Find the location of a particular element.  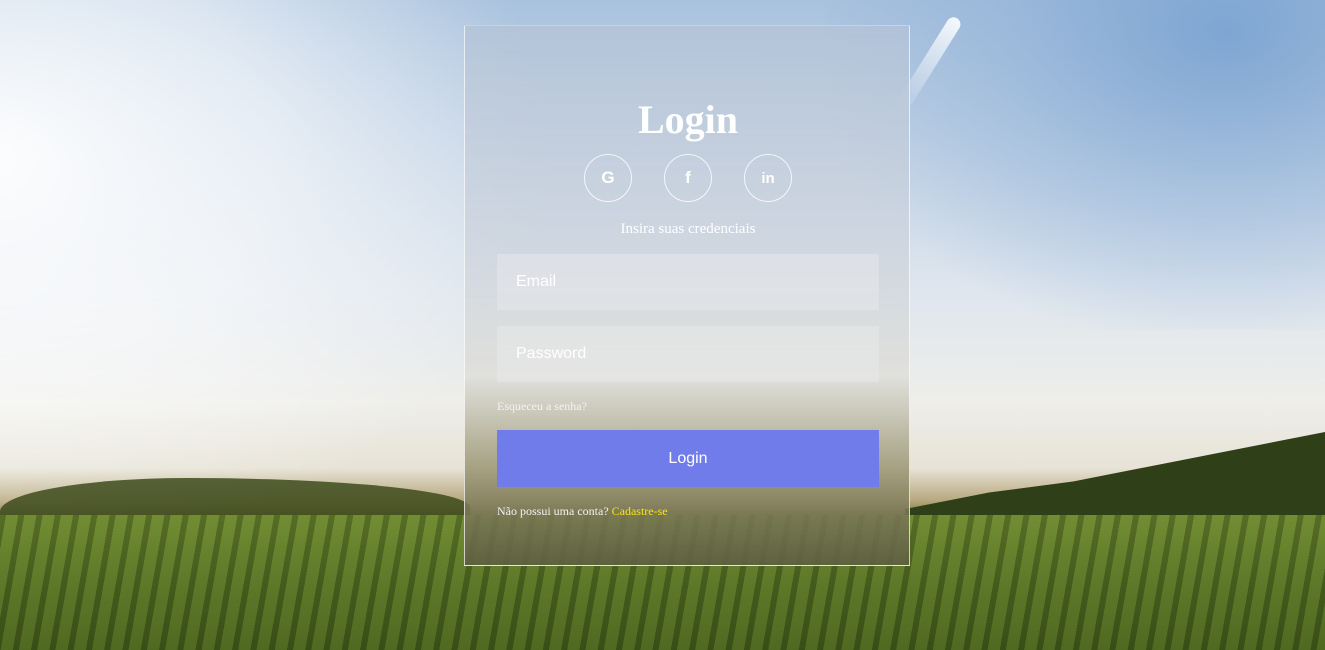

credentials-prompt: Insira suas credenciais is located at coordinates (688, 229).